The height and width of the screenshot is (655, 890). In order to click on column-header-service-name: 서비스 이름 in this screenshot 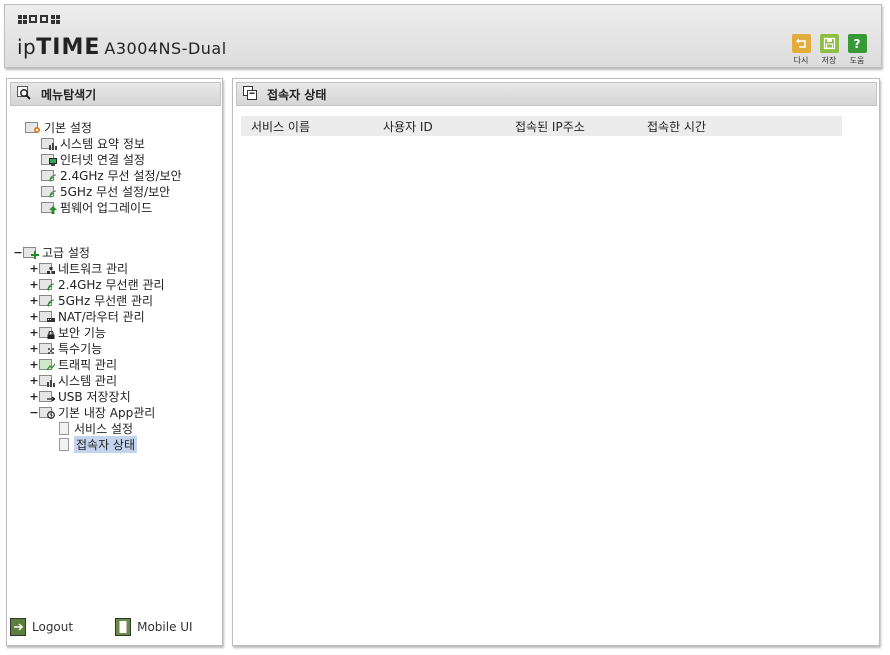, I will do `click(281, 127)`.